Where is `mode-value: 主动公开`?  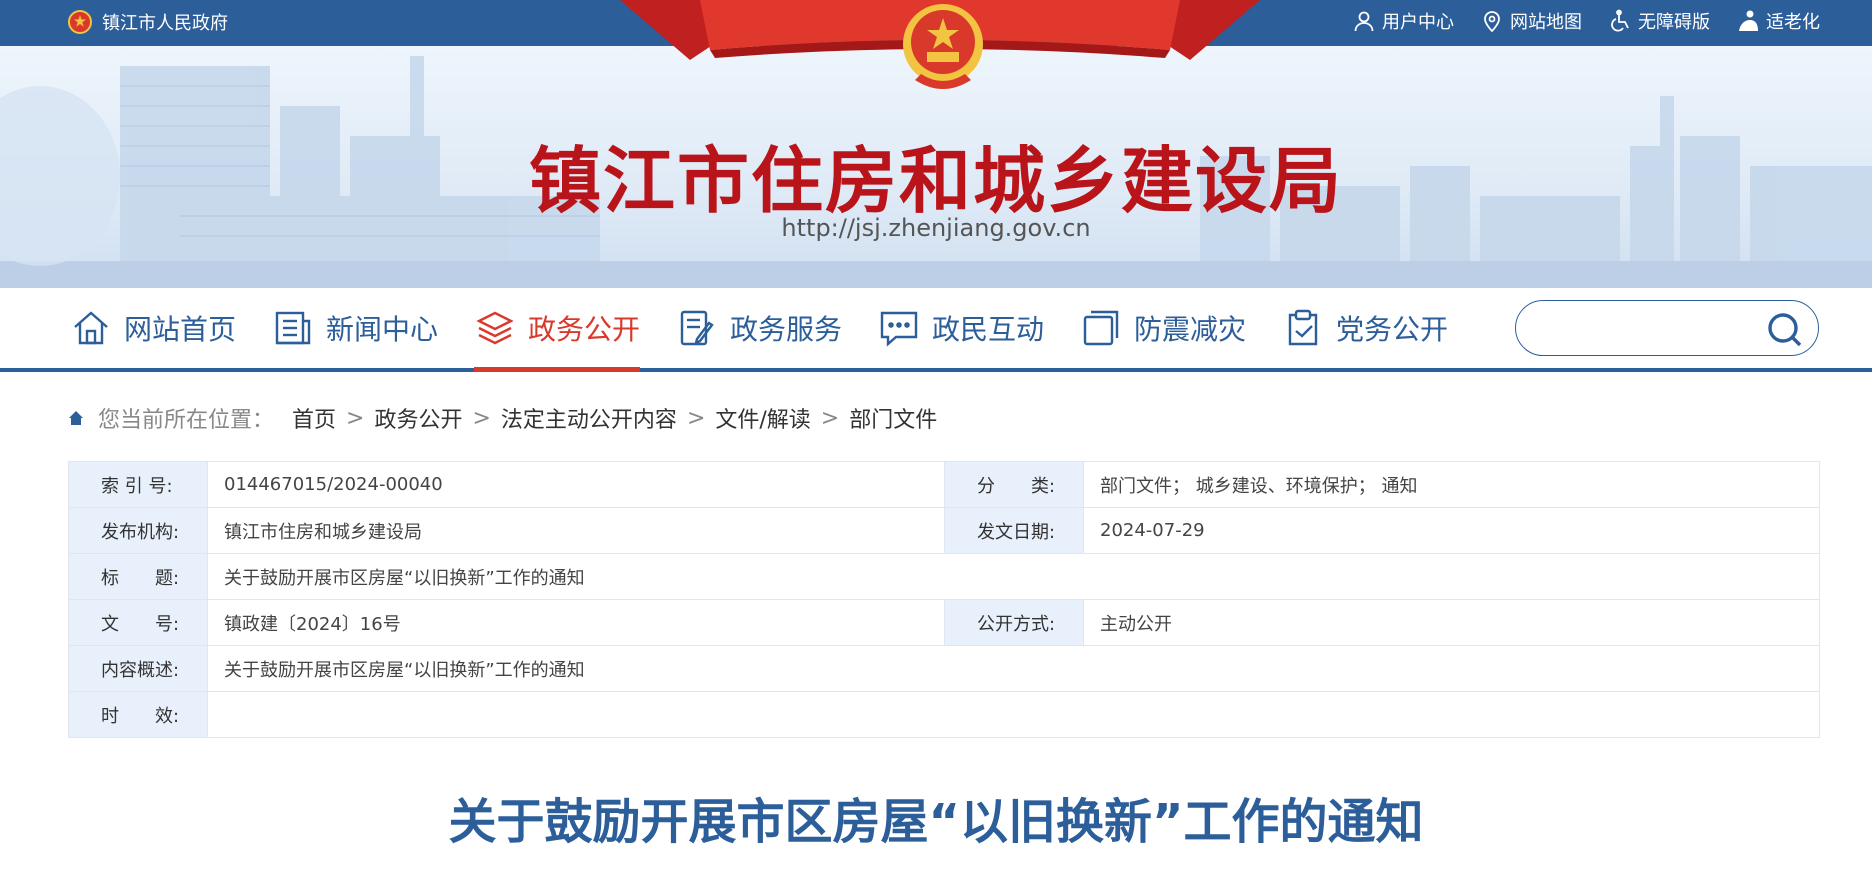 mode-value: 主动公开 is located at coordinates (1451, 622).